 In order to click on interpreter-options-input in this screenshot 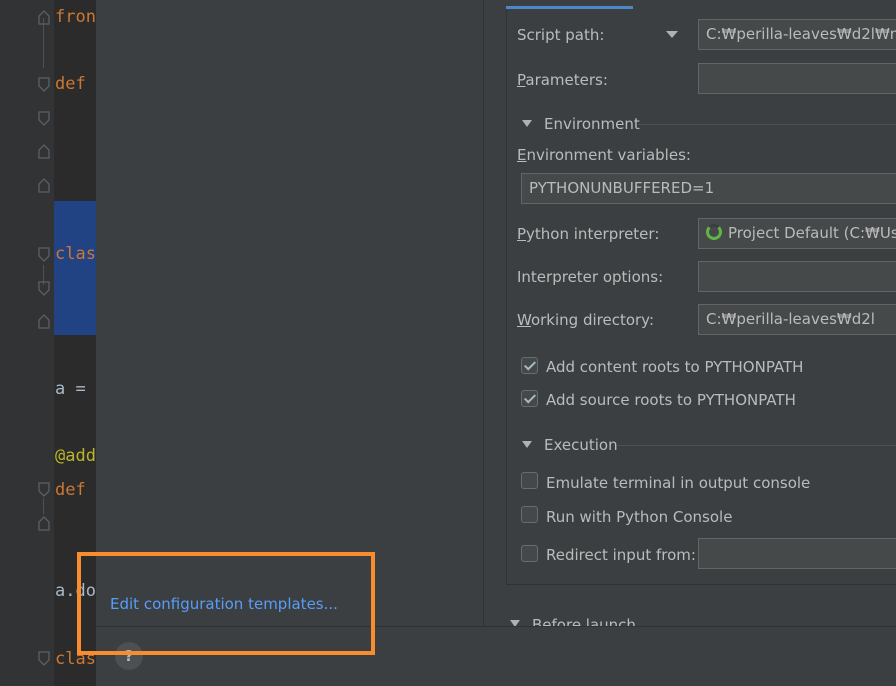, I will do `click(797, 276)`.